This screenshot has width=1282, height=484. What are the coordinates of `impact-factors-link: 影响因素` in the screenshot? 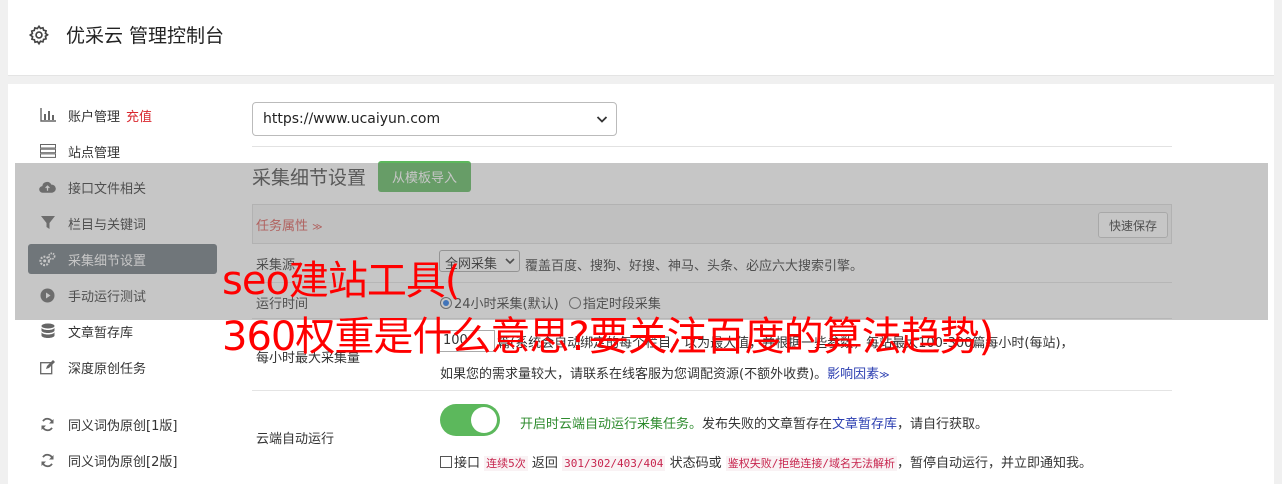 It's located at (853, 374).